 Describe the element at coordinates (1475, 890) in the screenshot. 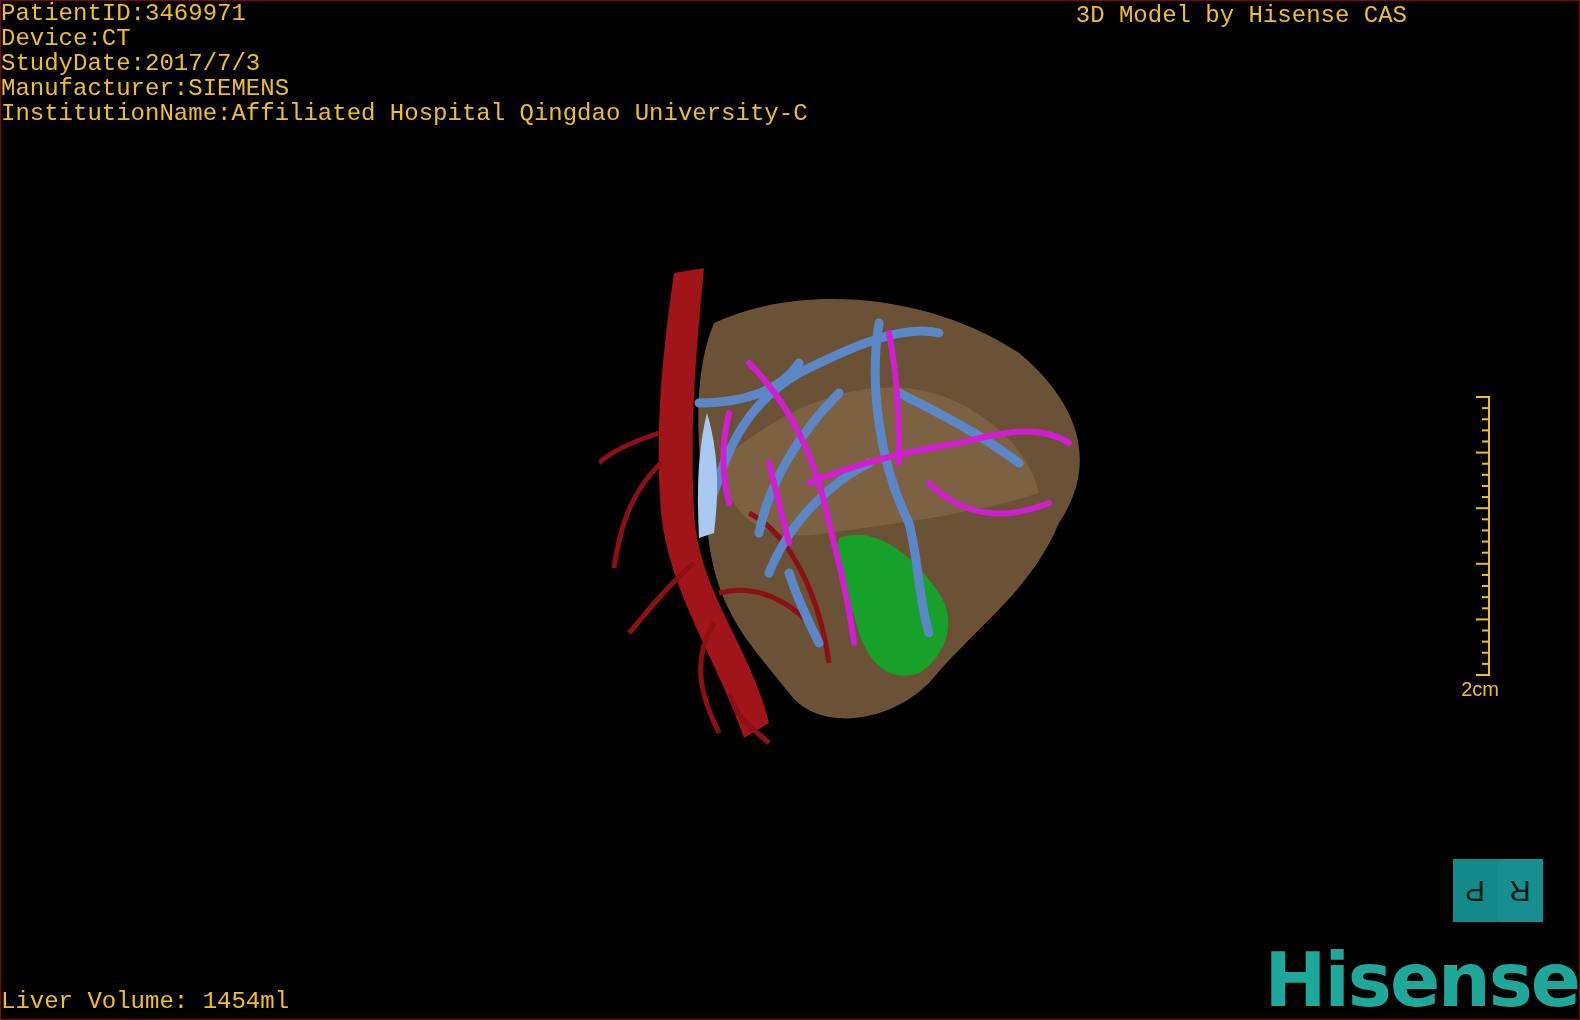

I see `orientation-label: P` at that location.